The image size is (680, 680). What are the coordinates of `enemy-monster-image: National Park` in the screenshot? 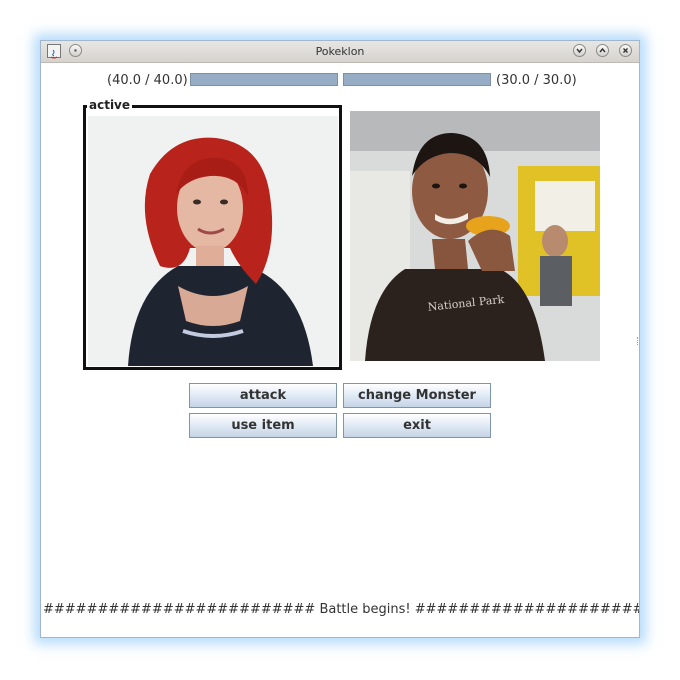 It's located at (475, 236).